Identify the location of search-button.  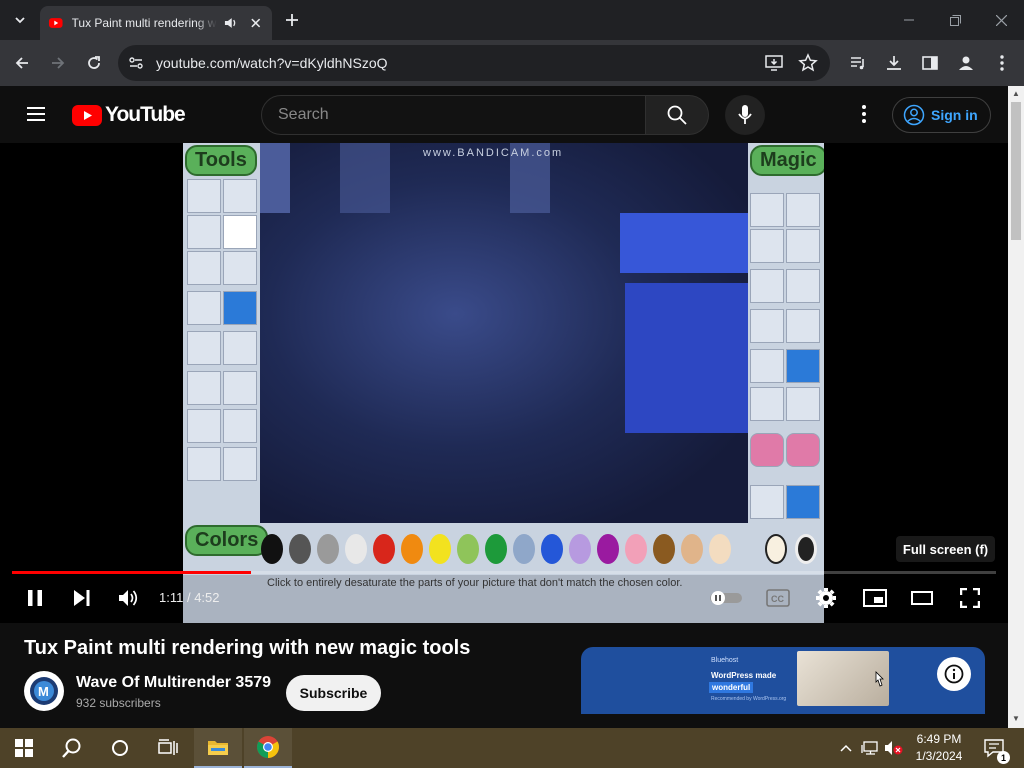
(677, 115).